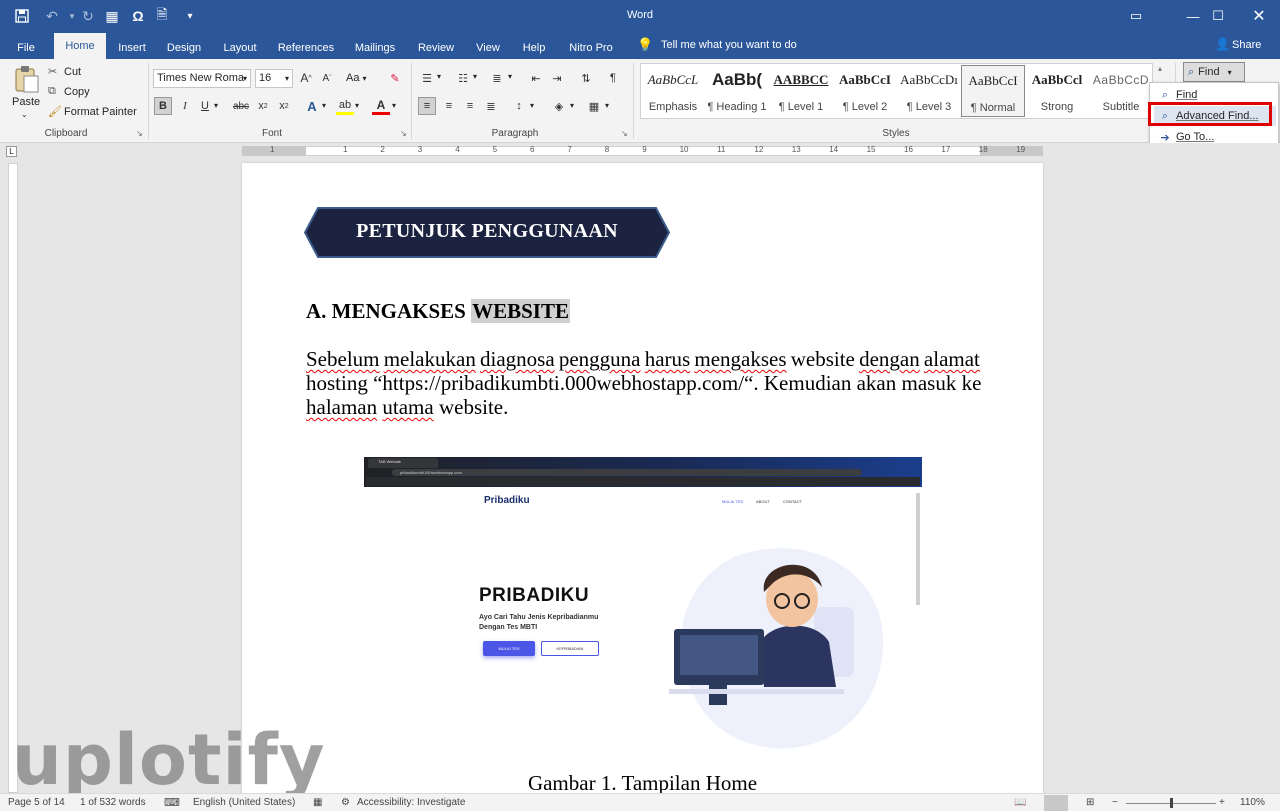  What do you see at coordinates (13, 478) in the screenshot?
I see `vertical-ruler` at bounding box center [13, 478].